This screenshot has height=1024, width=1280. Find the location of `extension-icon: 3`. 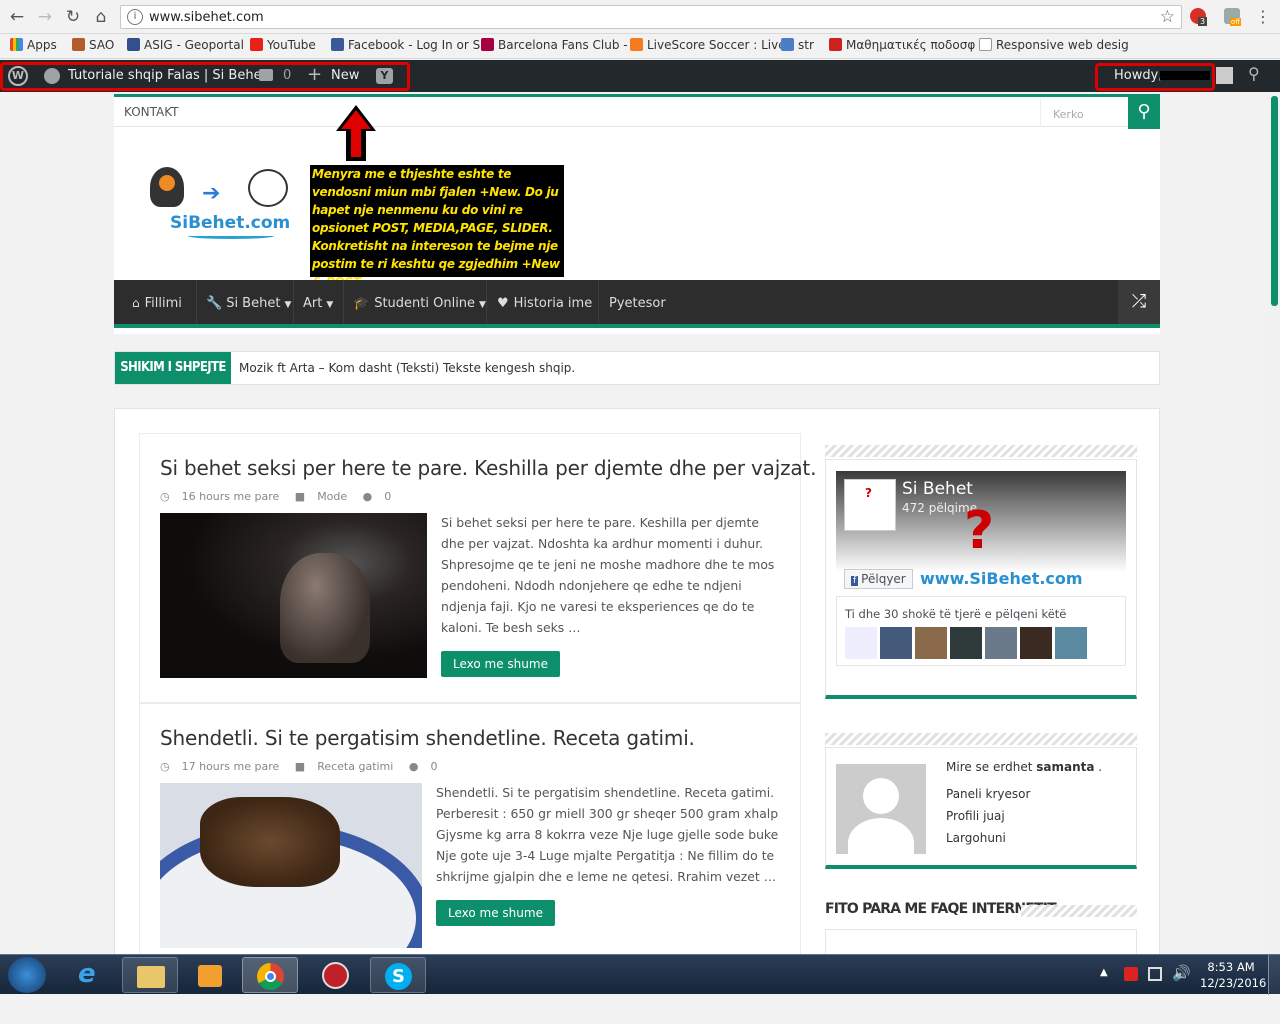

extension-icon: 3 is located at coordinates (1199, 17).